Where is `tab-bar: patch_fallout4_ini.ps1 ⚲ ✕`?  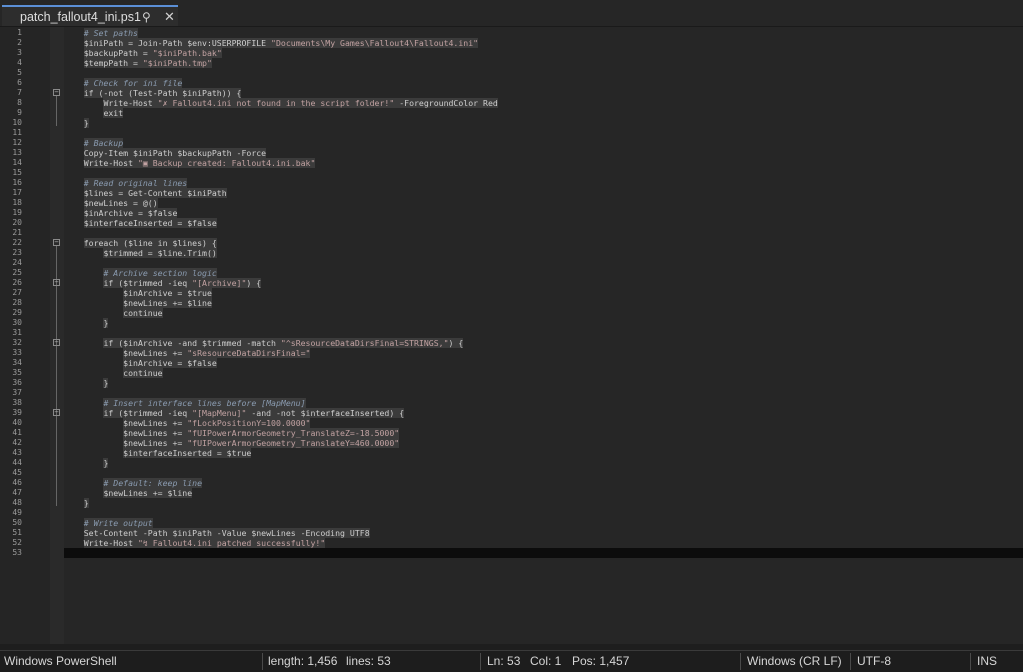 tab-bar: patch_fallout4_ini.ps1 ⚲ ✕ is located at coordinates (511, 14).